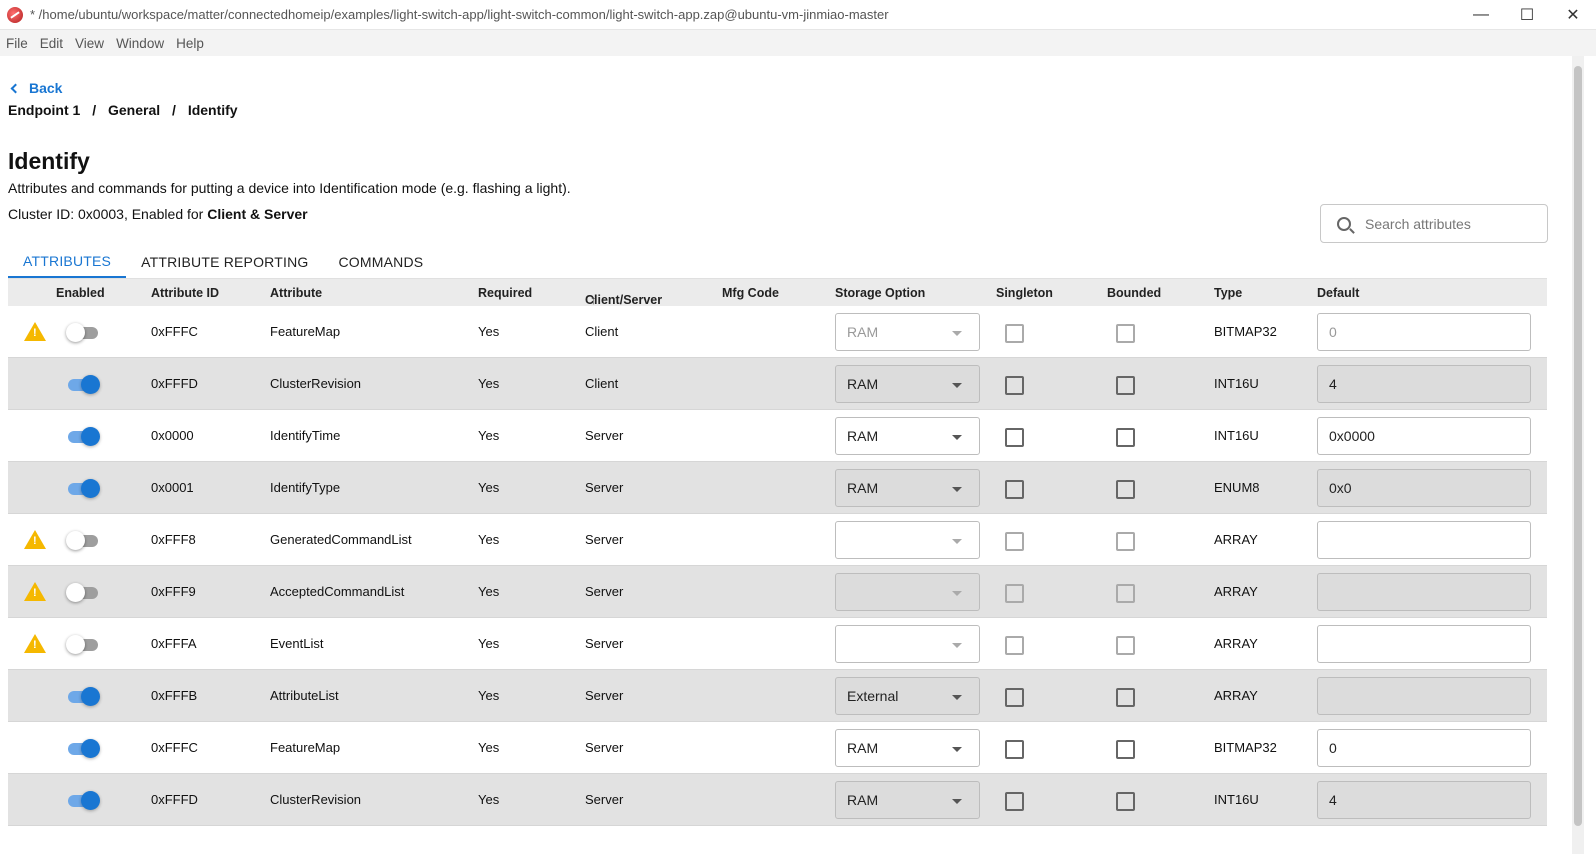 This screenshot has height=854, width=1596. I want to click on menu-window: Window, so click(140, 43).